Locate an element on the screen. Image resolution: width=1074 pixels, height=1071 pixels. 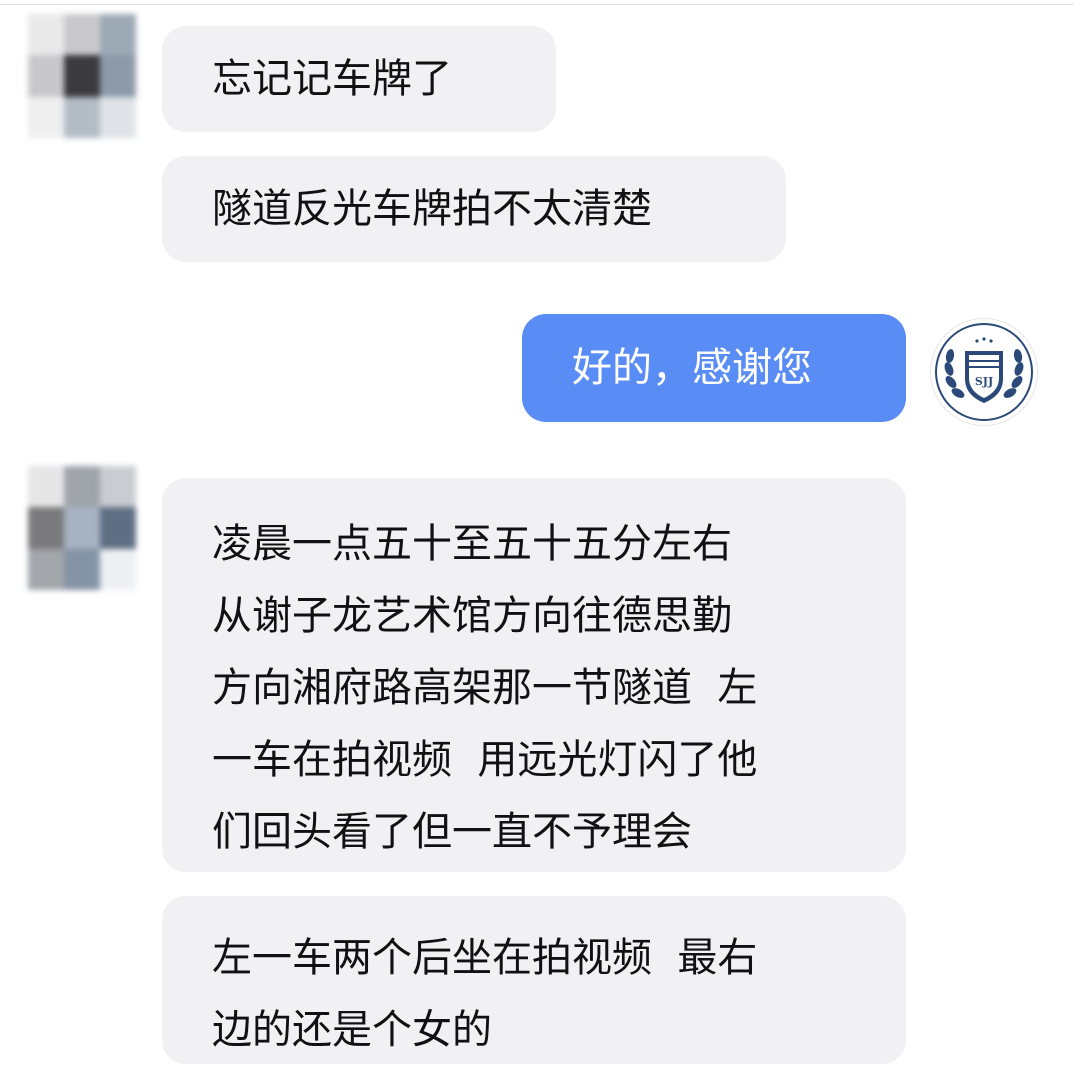
user-avatar-badge: SJJ is located at coordinates (984, 372).